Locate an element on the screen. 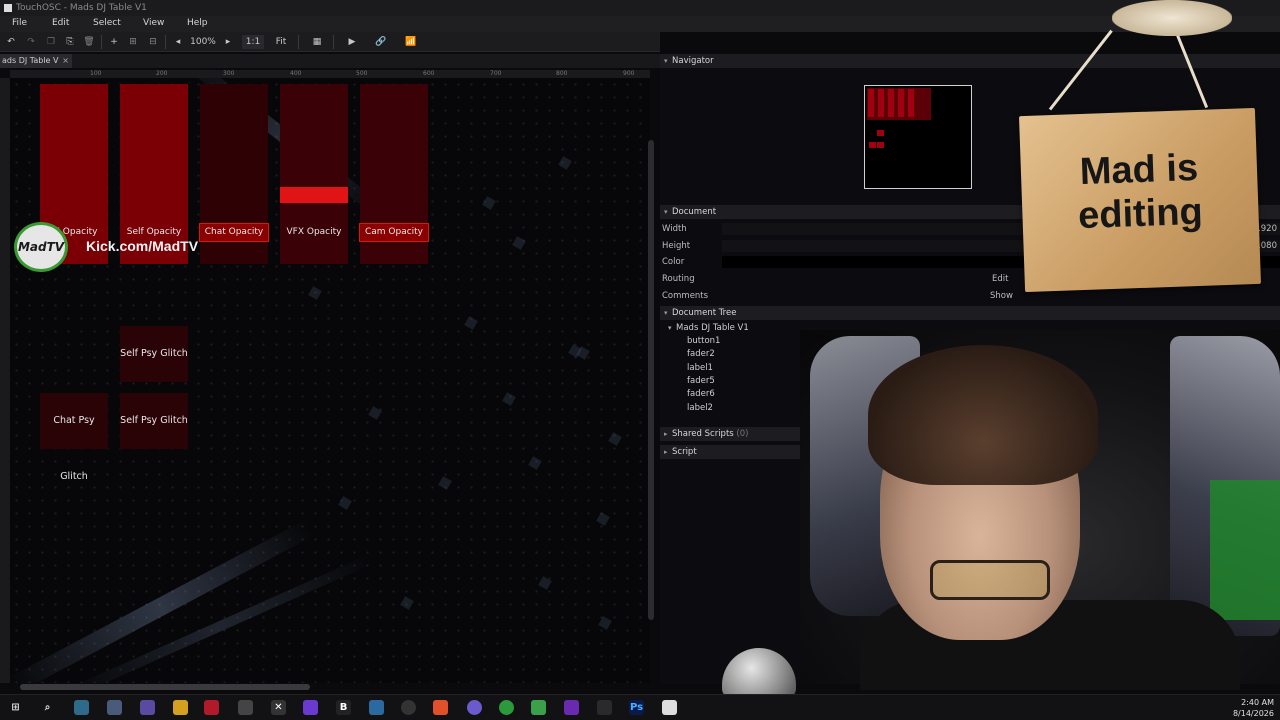 This screenshot has width=1280, height=720. menu-file: File is located at coordinates (19, 23).